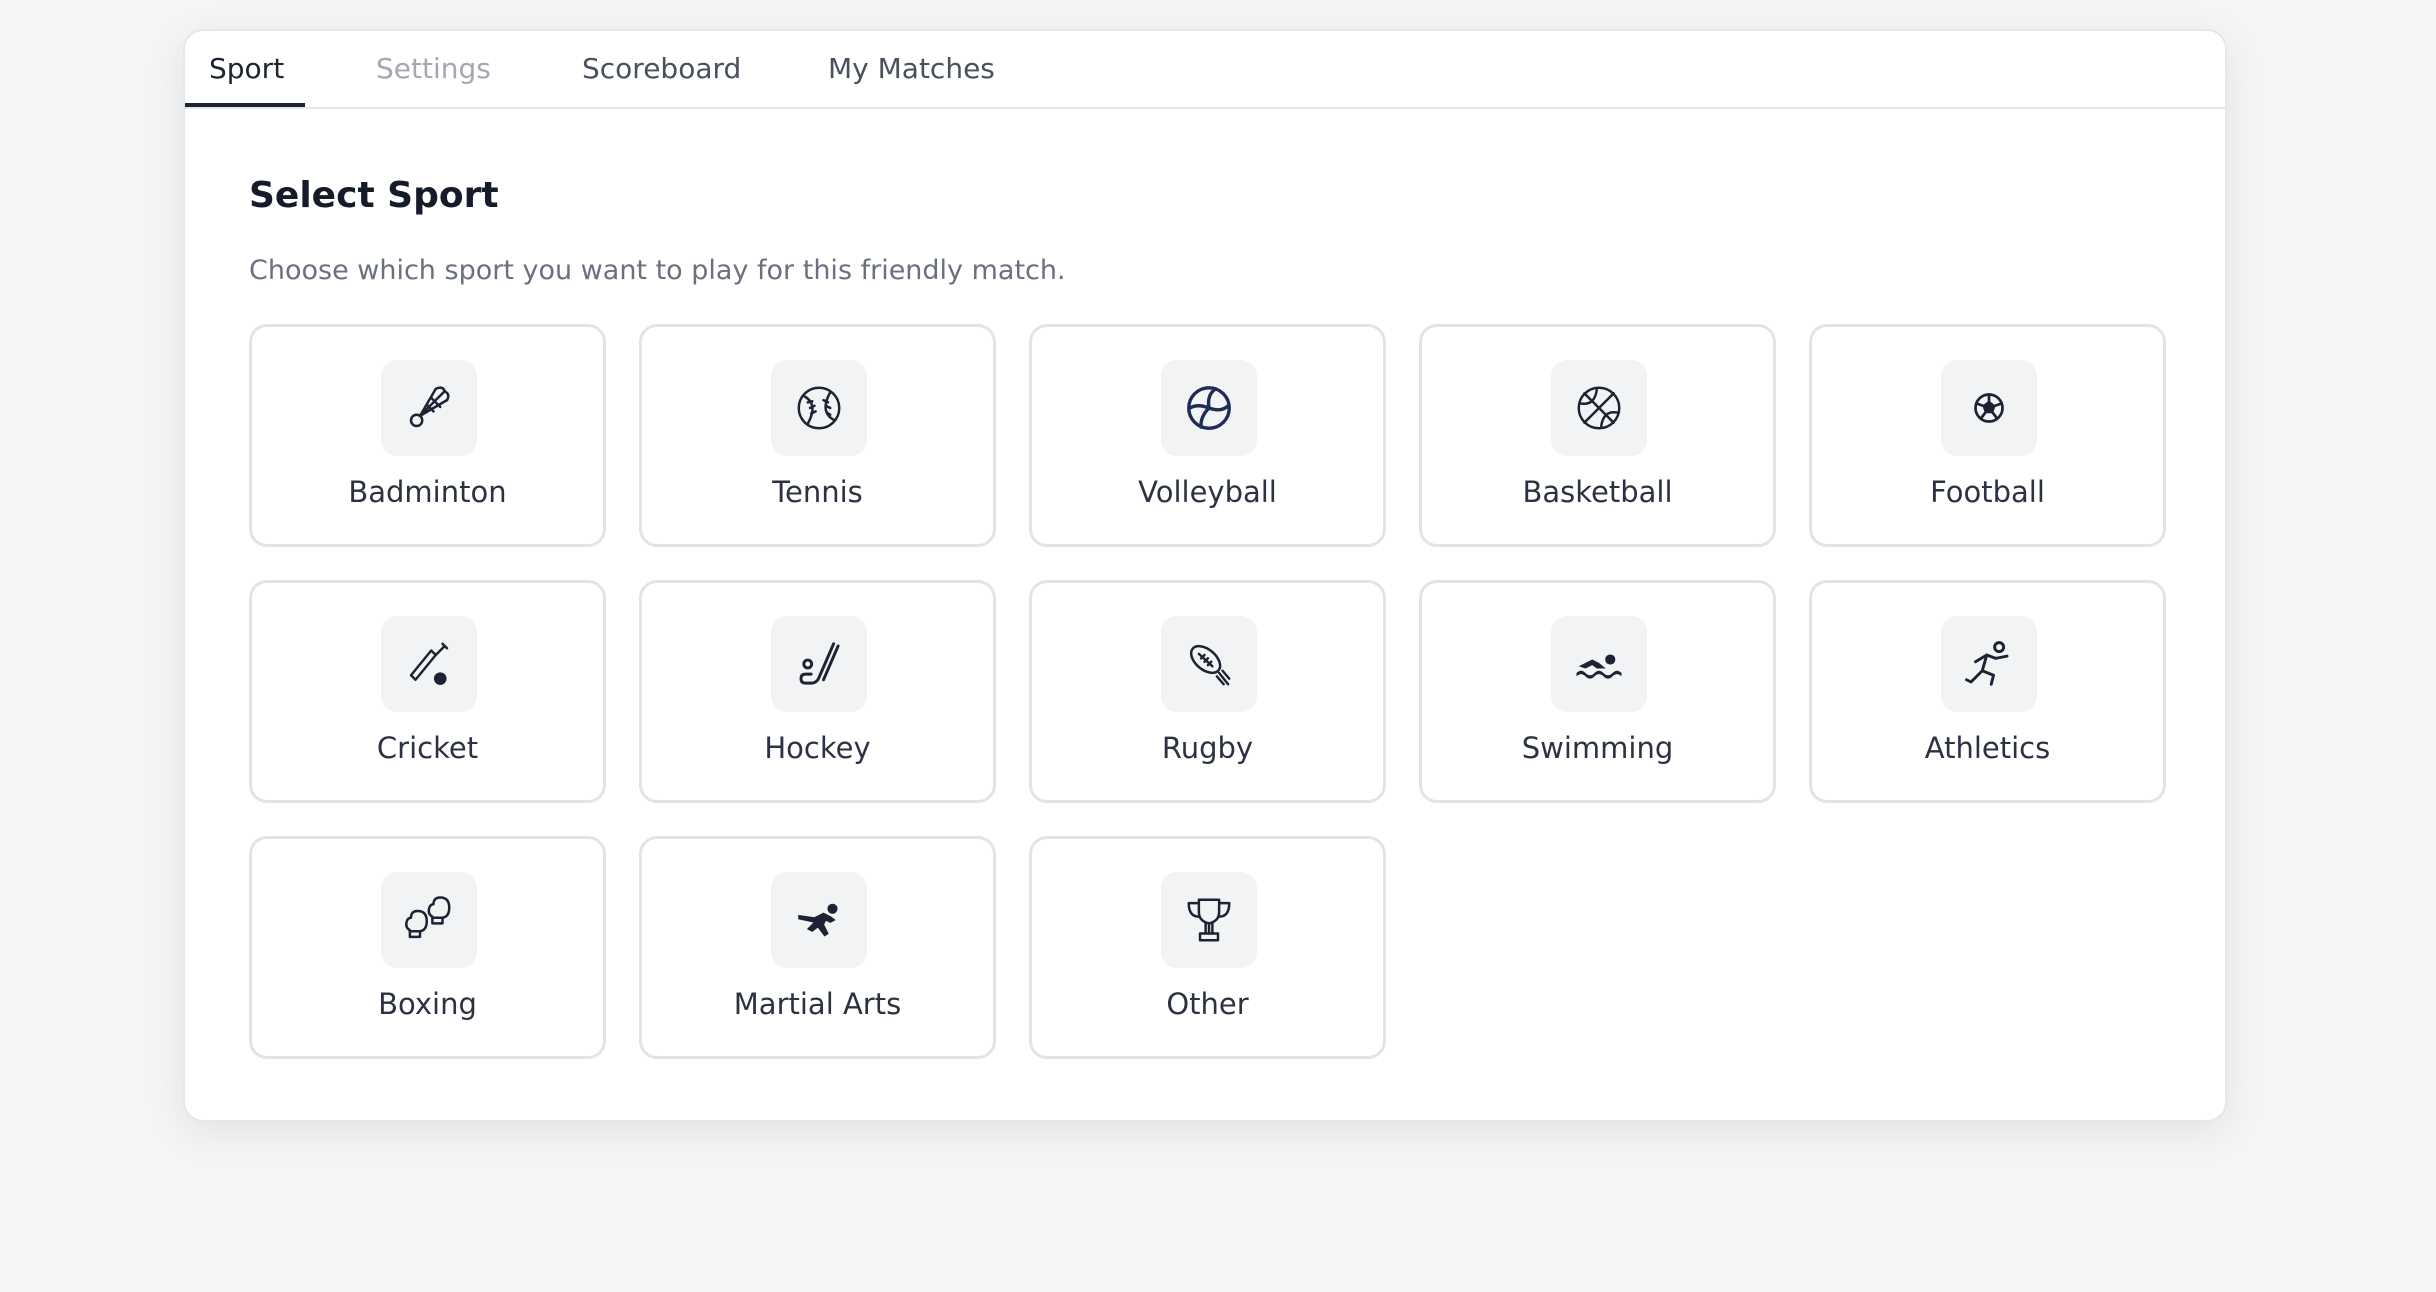  What do you see at coordinates (429, 920) in the screenshot?
I see `boxing-gloves-icon` at bounding box center [429, 920].